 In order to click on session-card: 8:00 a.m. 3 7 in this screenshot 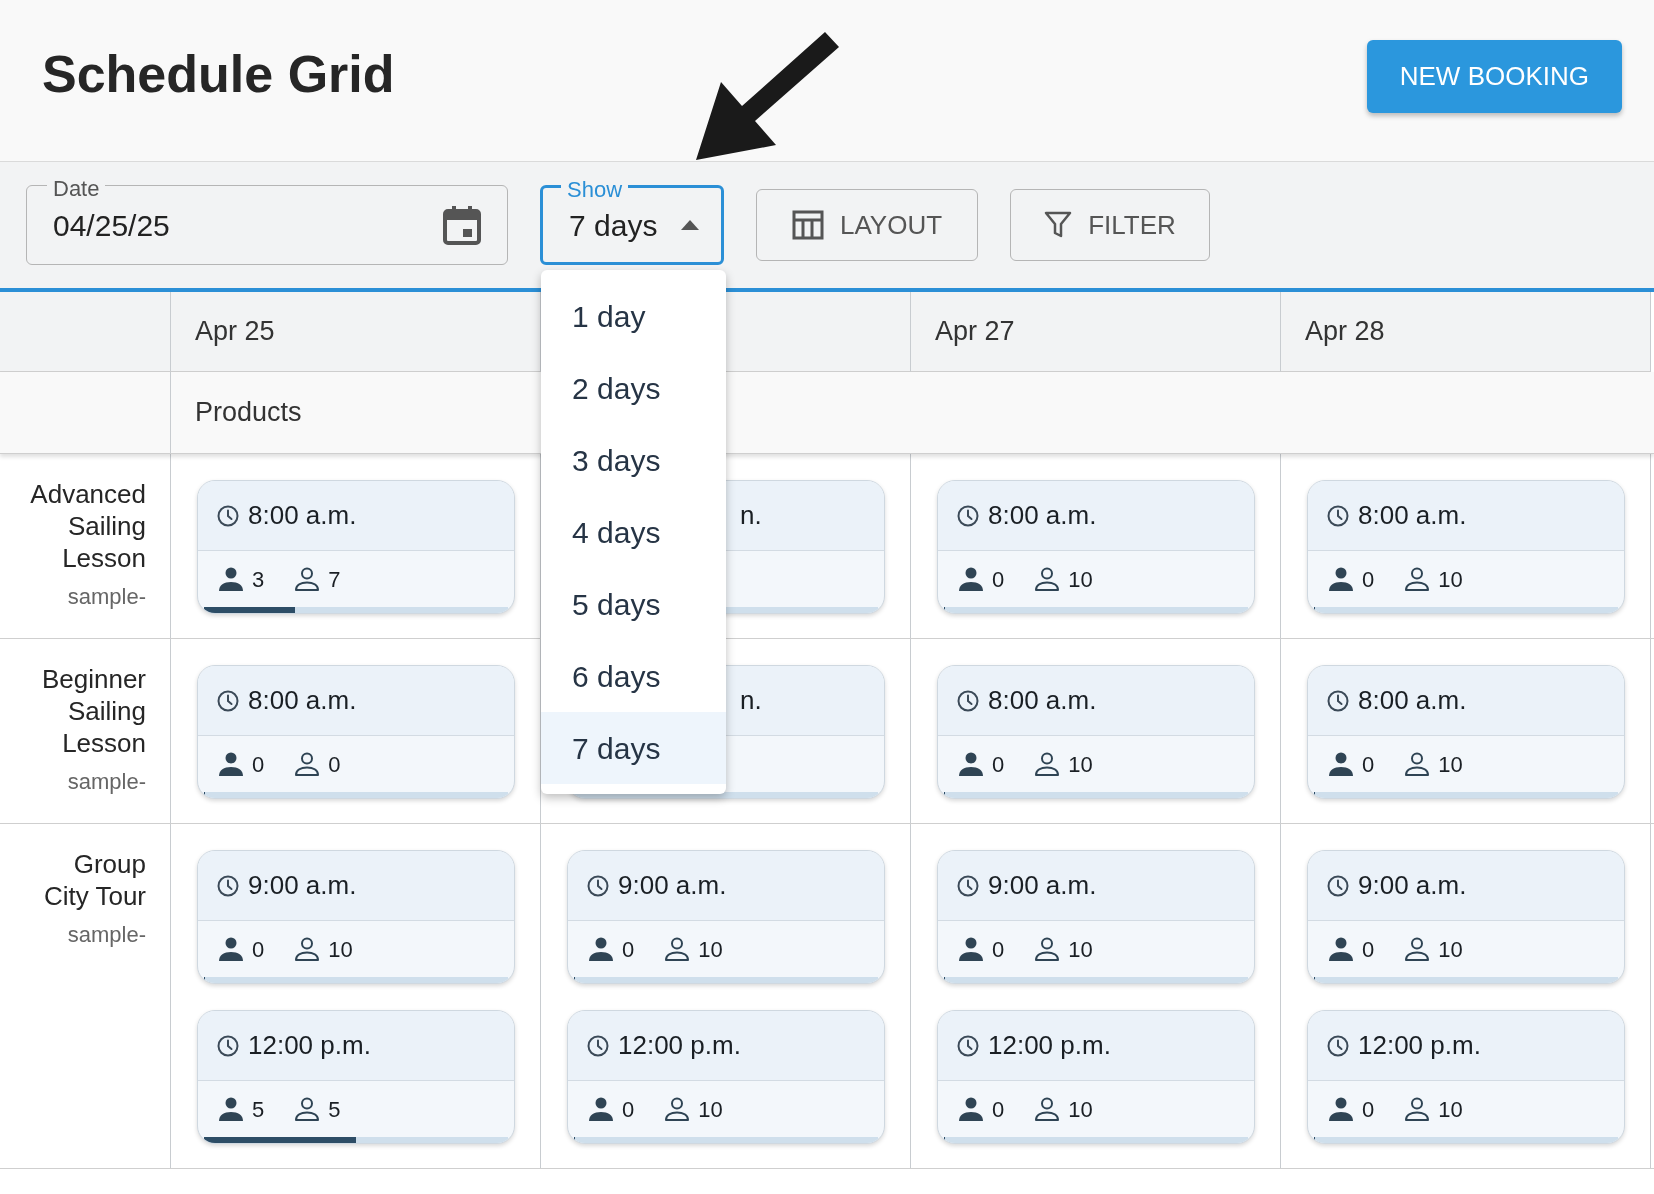, I will do `click(356, 547)`.